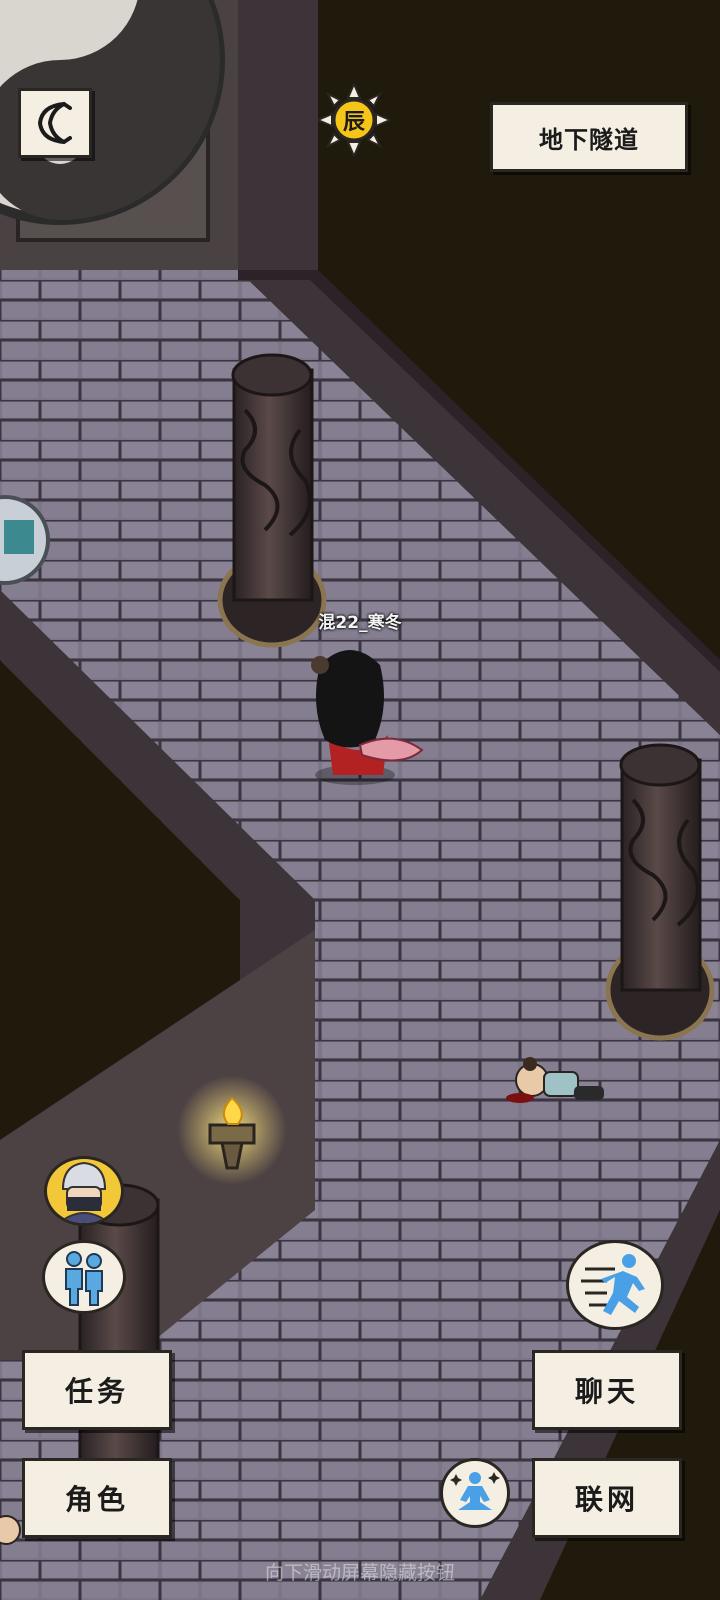 The image size is (720, 1600). I want to click on avatar, so click(84, 1191).